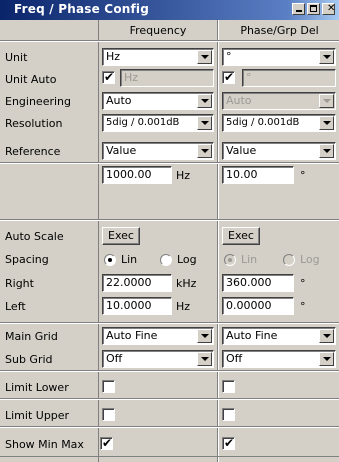  I want to click on minimize-button, so click(298, 9).